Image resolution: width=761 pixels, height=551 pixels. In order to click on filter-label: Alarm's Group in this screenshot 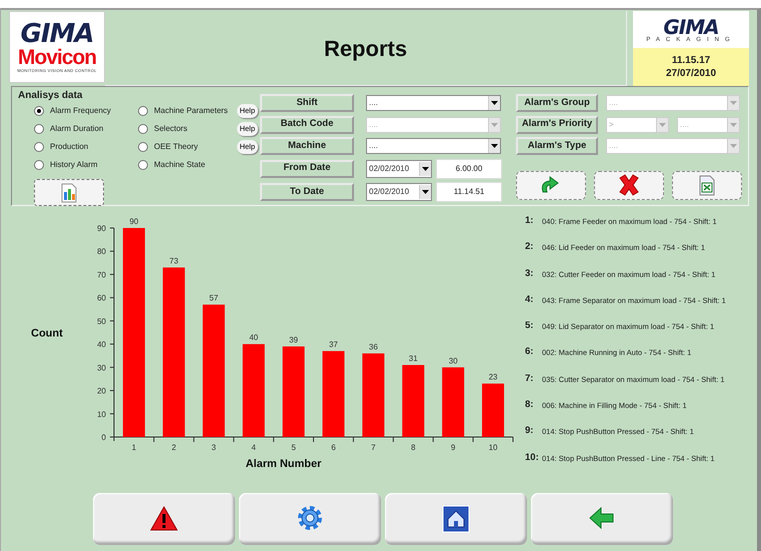, I will do `click(557, 103)`.